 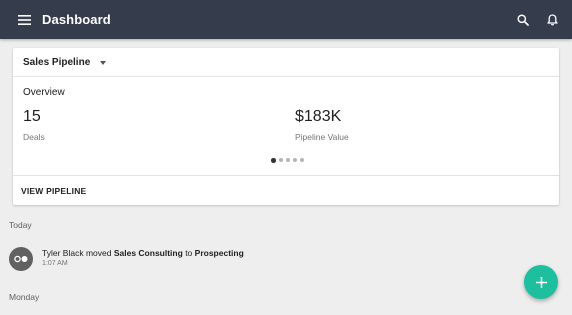 What do you see at coordinates (322, 137) in the screenshot?
I see `pipeline-value-label: Pipeline Value` at bounding box center [322, 137].